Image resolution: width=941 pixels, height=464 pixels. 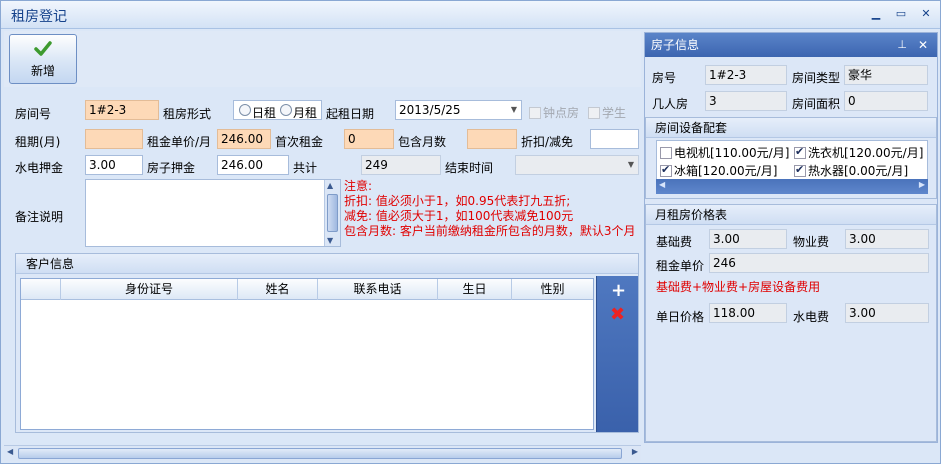 I want to click on utility-deposit-field: 3.00, so click(x=114, y=165).